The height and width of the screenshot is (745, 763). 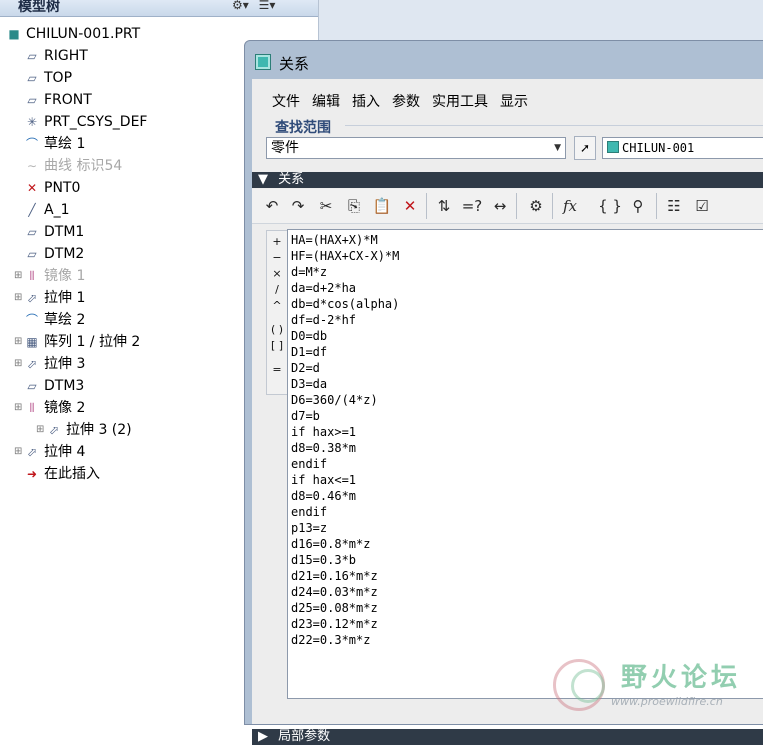 What do you see at coordinates (507, 180) in the screenshot?
I see `relations-section-header: ▼ 关系` at bounding box center [507, 180].